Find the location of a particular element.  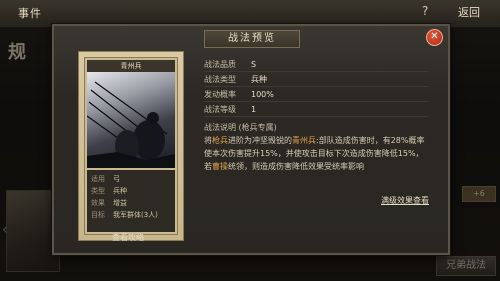

card-info-key: 目标 is located at coordinates (98, 215).